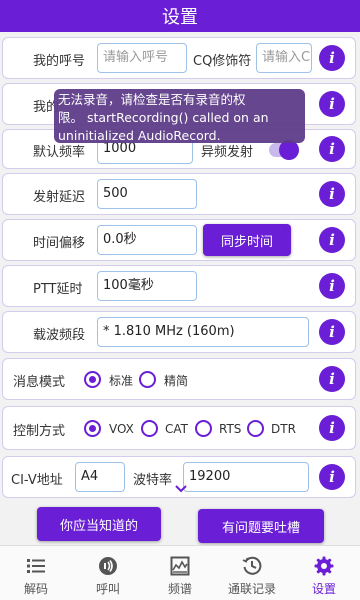  I want to click on cq-modifier-input: 请输入C, so click(284, 58).